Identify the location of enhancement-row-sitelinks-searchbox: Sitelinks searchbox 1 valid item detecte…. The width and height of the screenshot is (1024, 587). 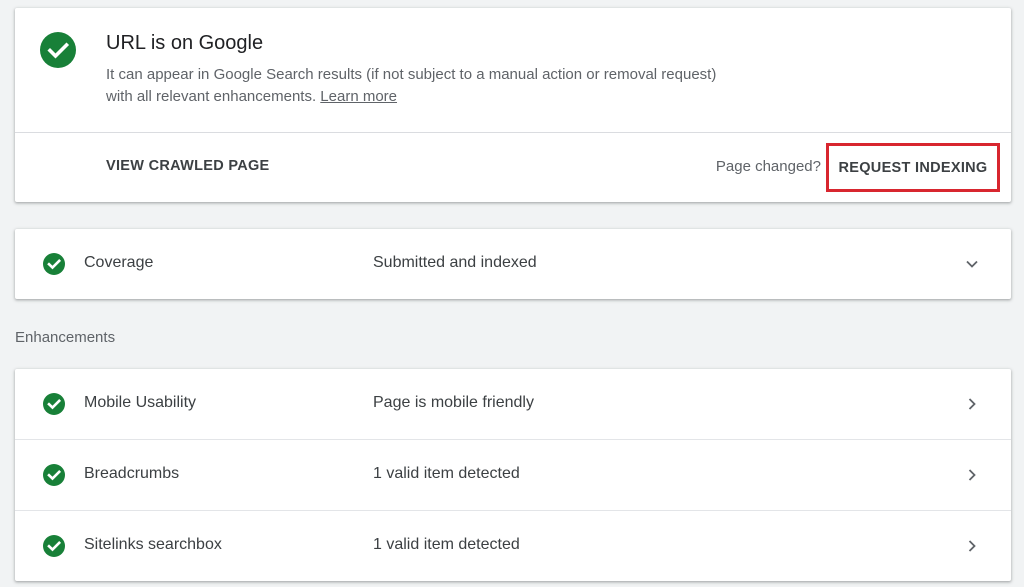
(513, 546).